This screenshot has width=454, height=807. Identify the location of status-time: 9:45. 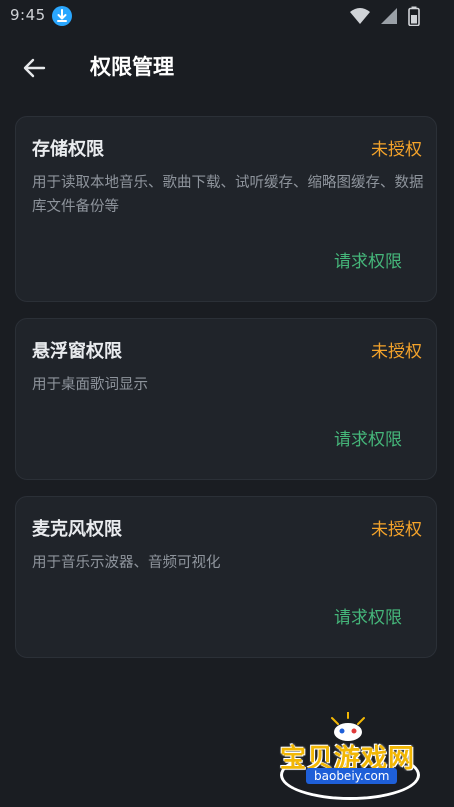
(28, 15).